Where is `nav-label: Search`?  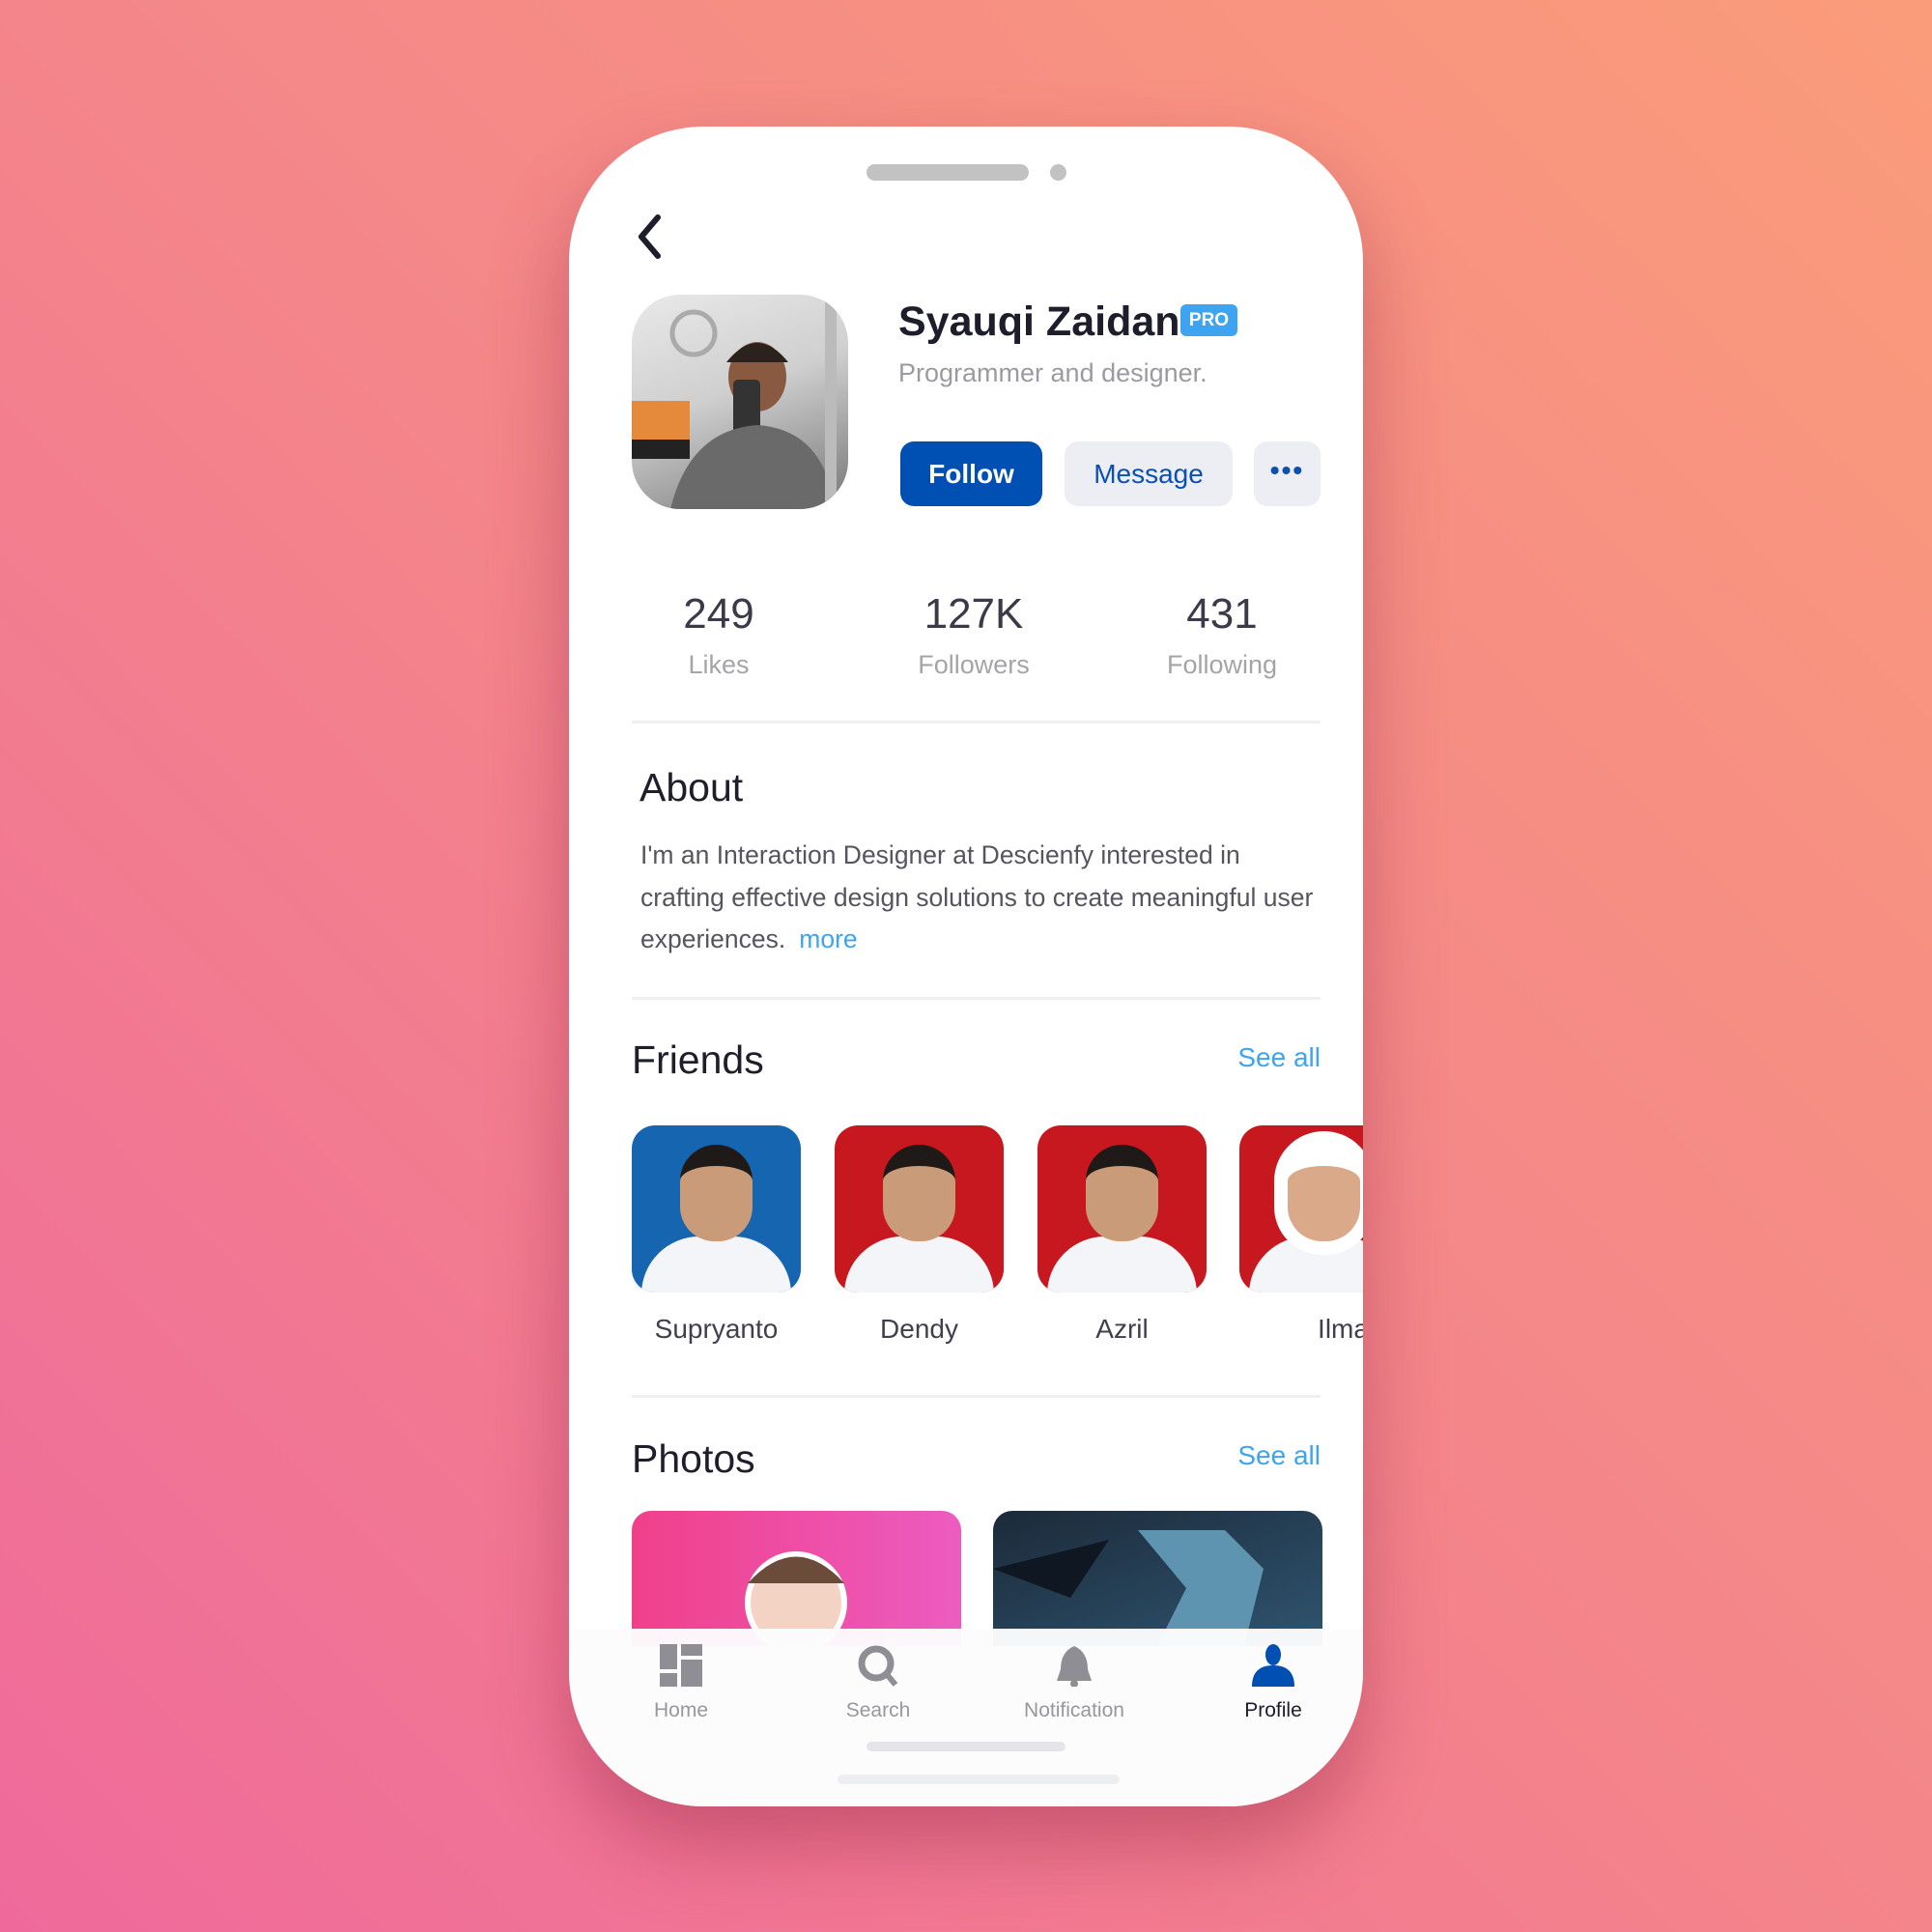
nav-label: Search is located at coordinates (878, 1710).